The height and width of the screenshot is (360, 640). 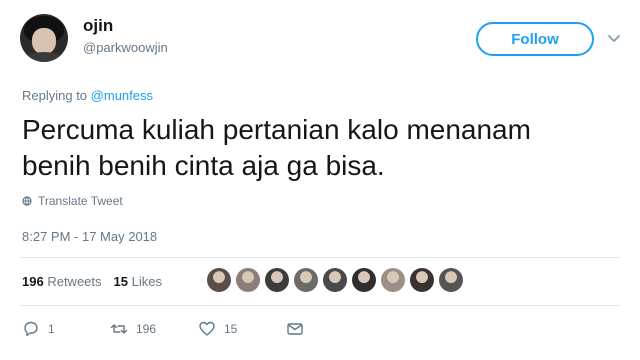 I want to click on tweet-timestamp: 8:27 PM - 17 May 2018, so click(x=89, y=236).